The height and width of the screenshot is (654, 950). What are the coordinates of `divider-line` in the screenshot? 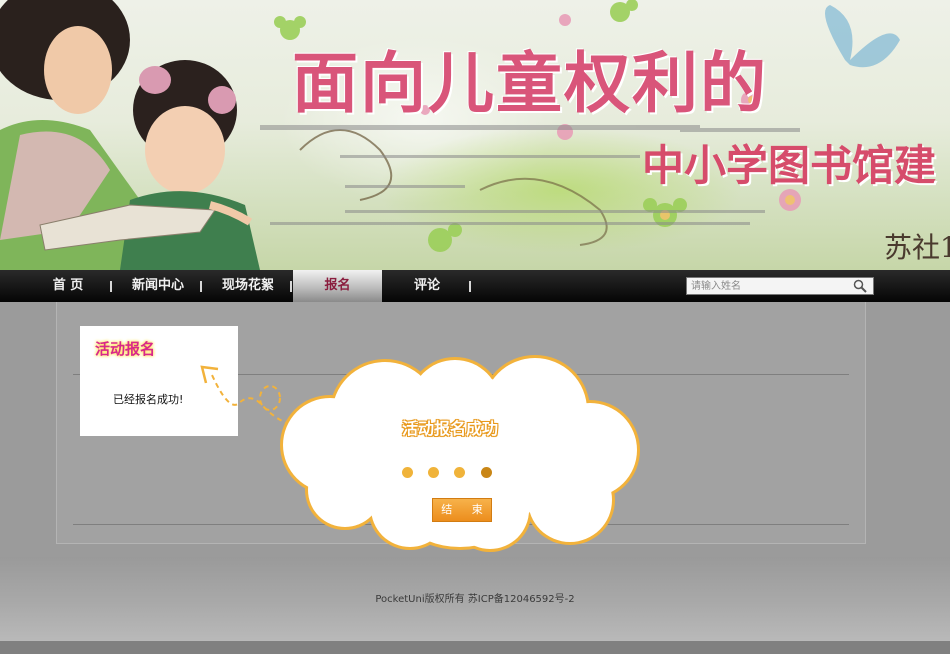 It's located at (461, 524).